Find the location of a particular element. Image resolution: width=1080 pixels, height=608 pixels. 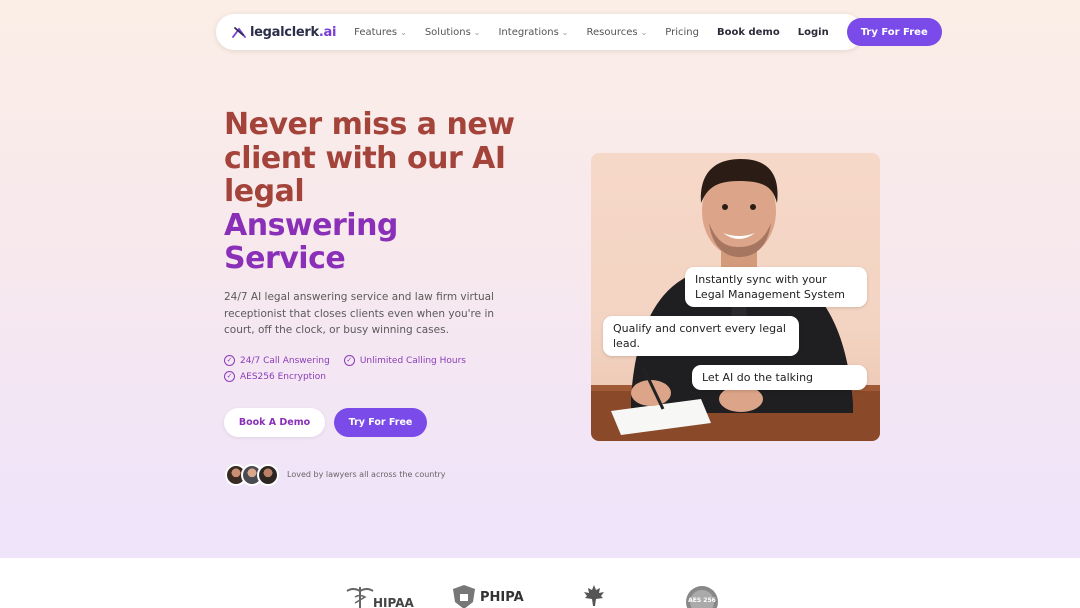

nav-features-label: Features is located at coordinates (376, 32).